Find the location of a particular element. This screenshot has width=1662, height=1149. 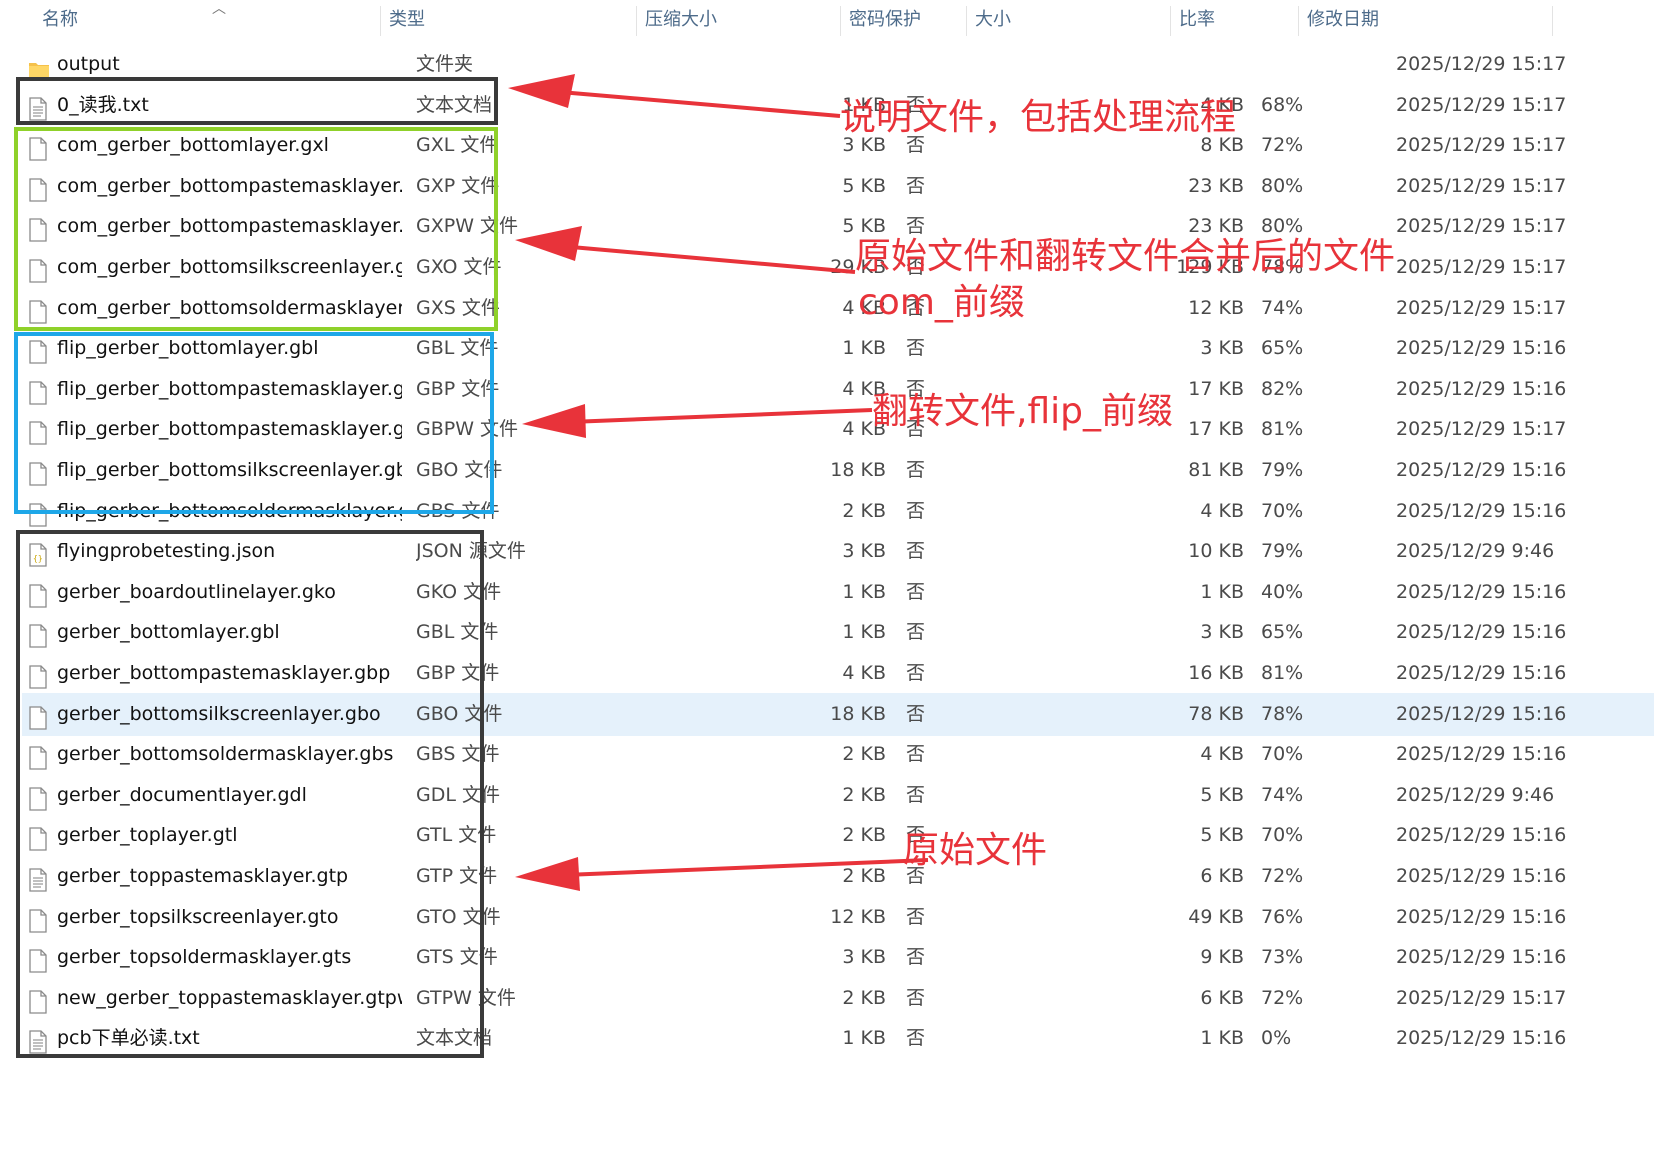

annotation-readme: 说明文件，包括处理流程 is located at coordinates (1038, 117).